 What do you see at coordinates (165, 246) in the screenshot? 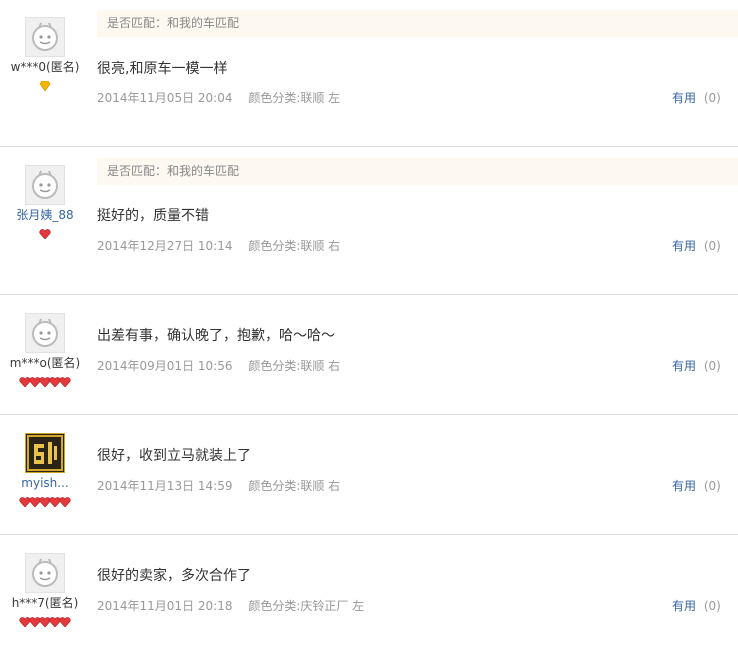
I see `review-date: 2014年12月27日 10:14` at bounding box center [165, 246].